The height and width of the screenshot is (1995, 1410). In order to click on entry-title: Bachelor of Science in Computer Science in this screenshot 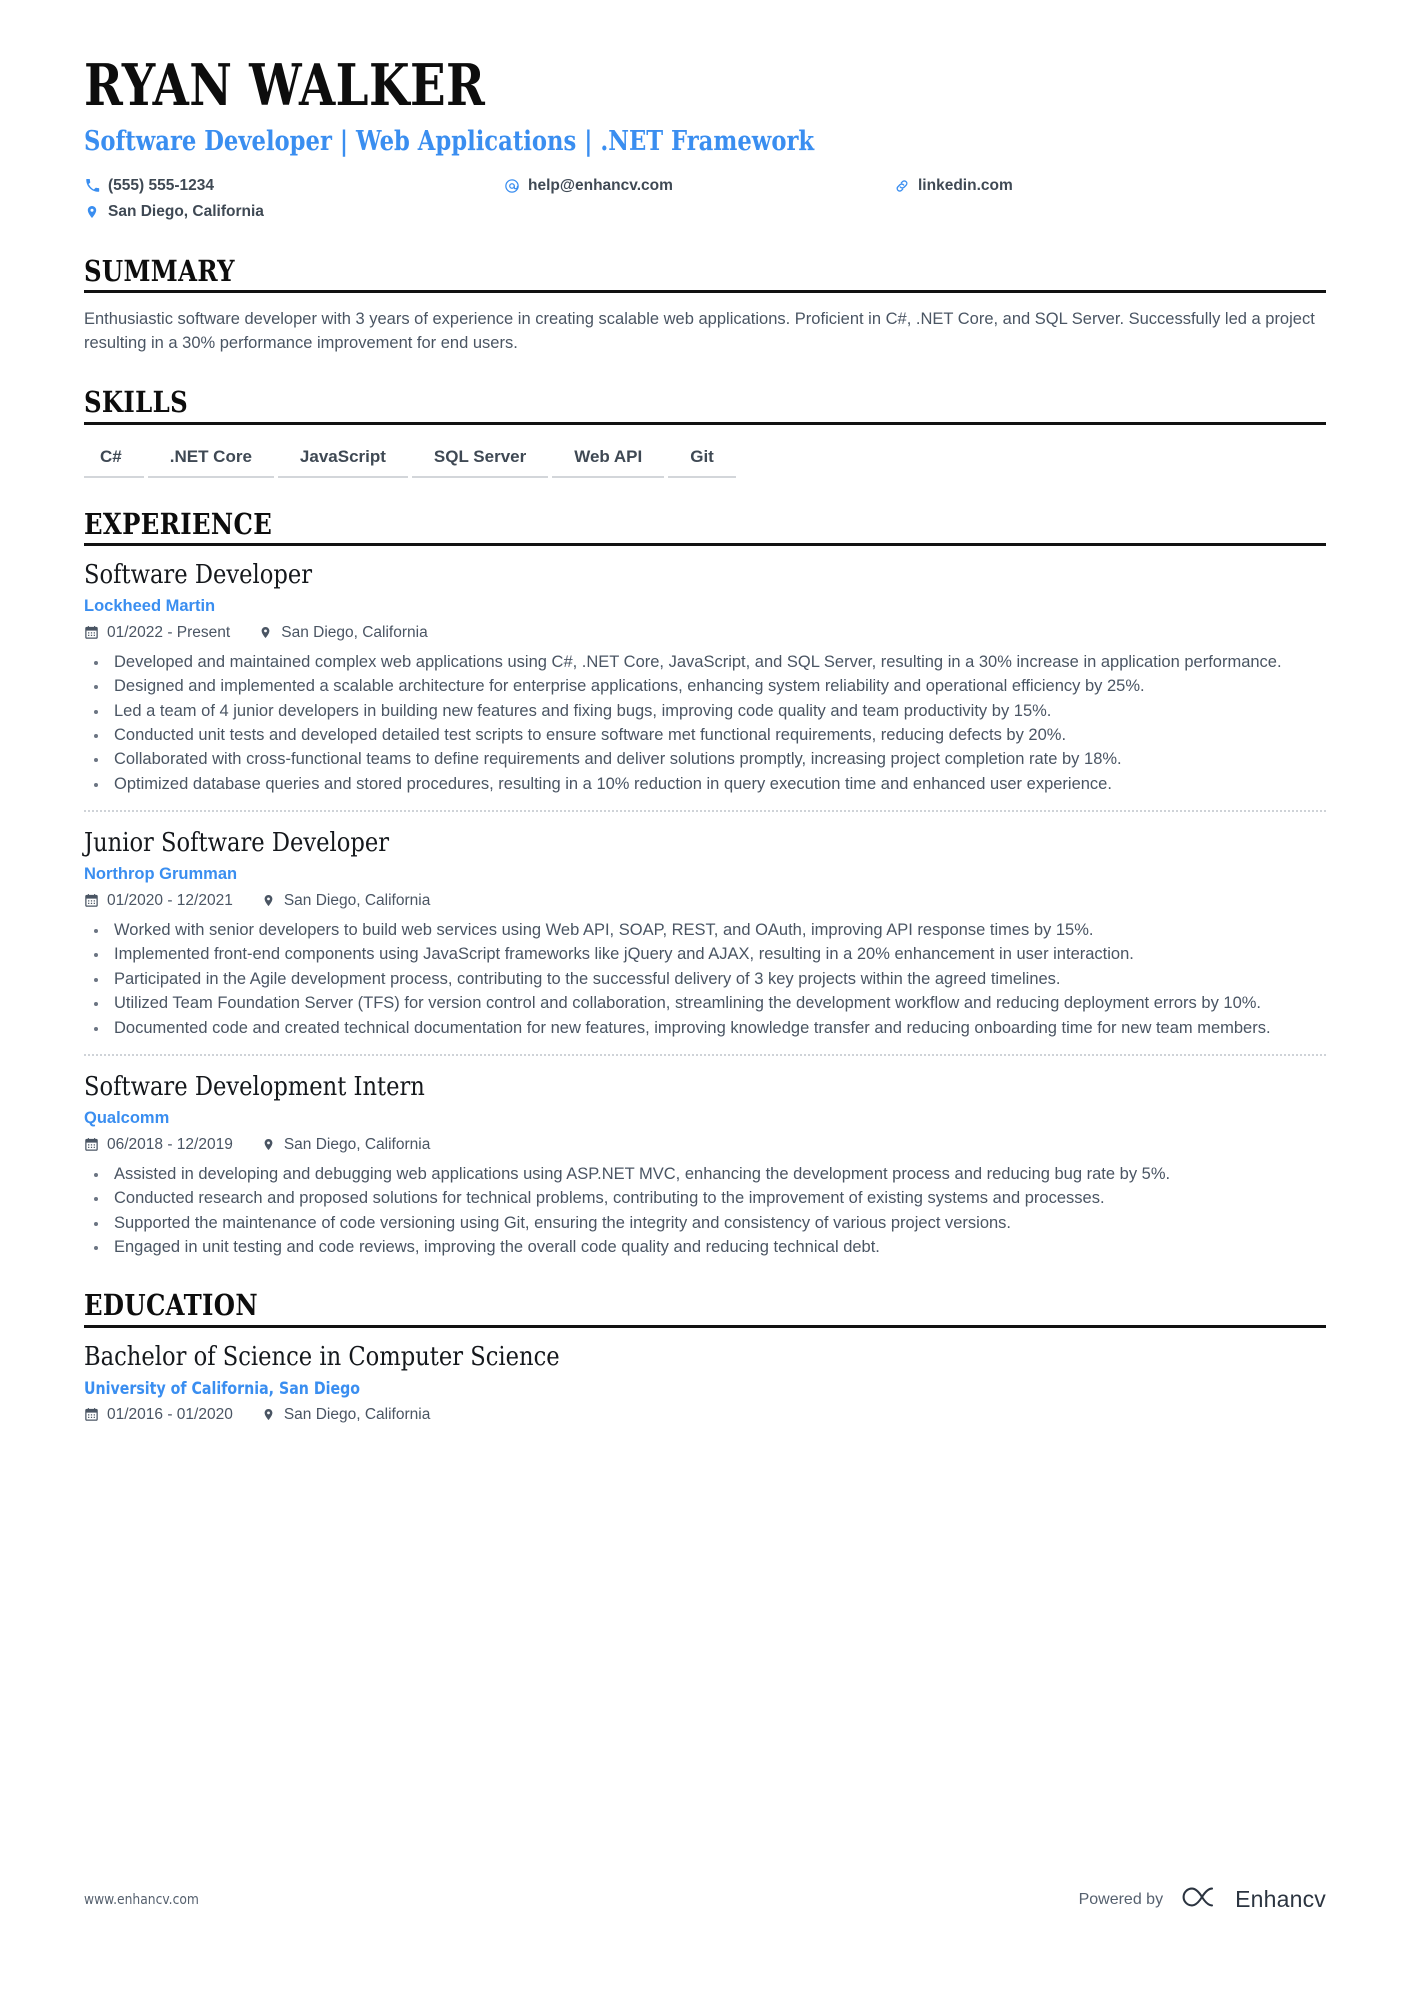, I will do `click(322, 1356)`.